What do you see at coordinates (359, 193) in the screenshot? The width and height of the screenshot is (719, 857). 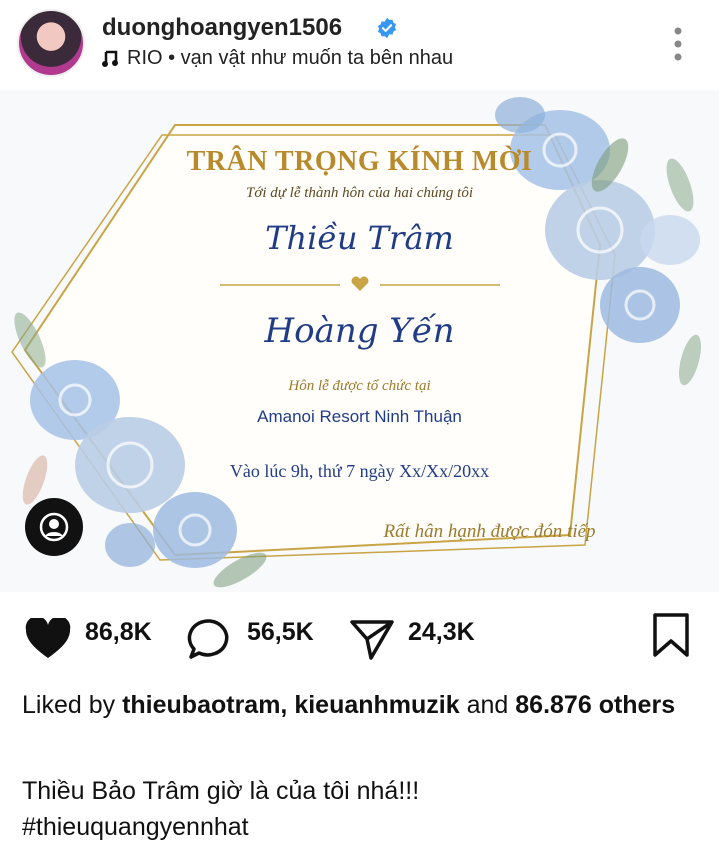 I see `invitation-subheading: Tới dự lễ thành hôn của hai chúng tôi` at bounding box center [359, 193].